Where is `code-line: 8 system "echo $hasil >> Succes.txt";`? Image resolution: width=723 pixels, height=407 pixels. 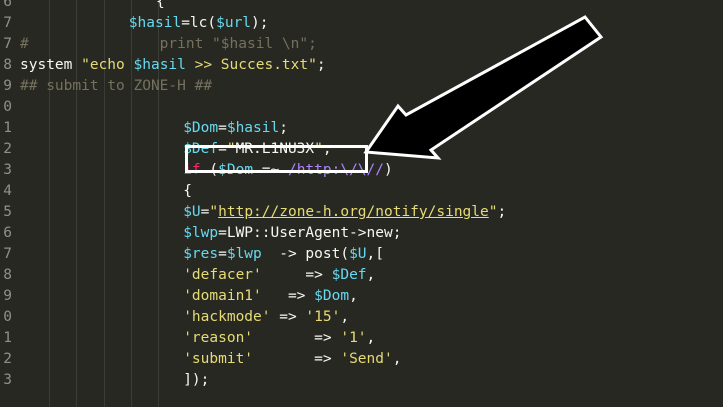 code-line: 8 system "echo $hasil >> Succes.txt"; is located at coordinates (361, 65).